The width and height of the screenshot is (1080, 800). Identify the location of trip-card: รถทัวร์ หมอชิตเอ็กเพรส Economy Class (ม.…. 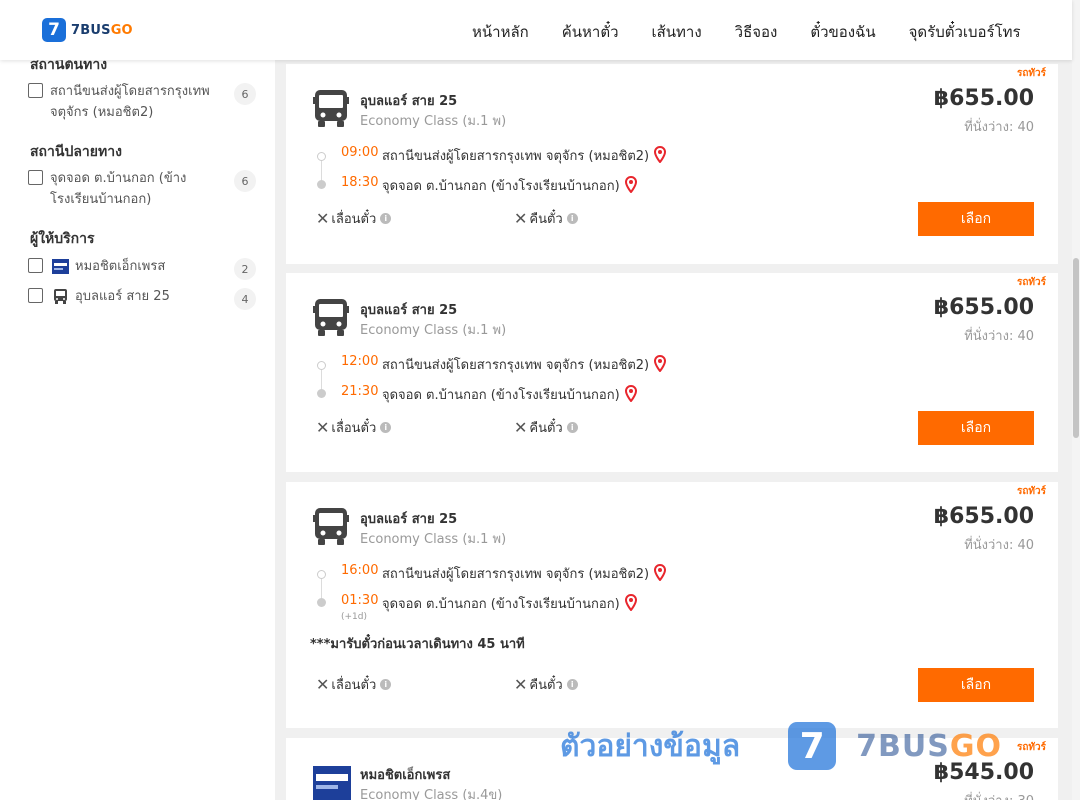
(672, 769).